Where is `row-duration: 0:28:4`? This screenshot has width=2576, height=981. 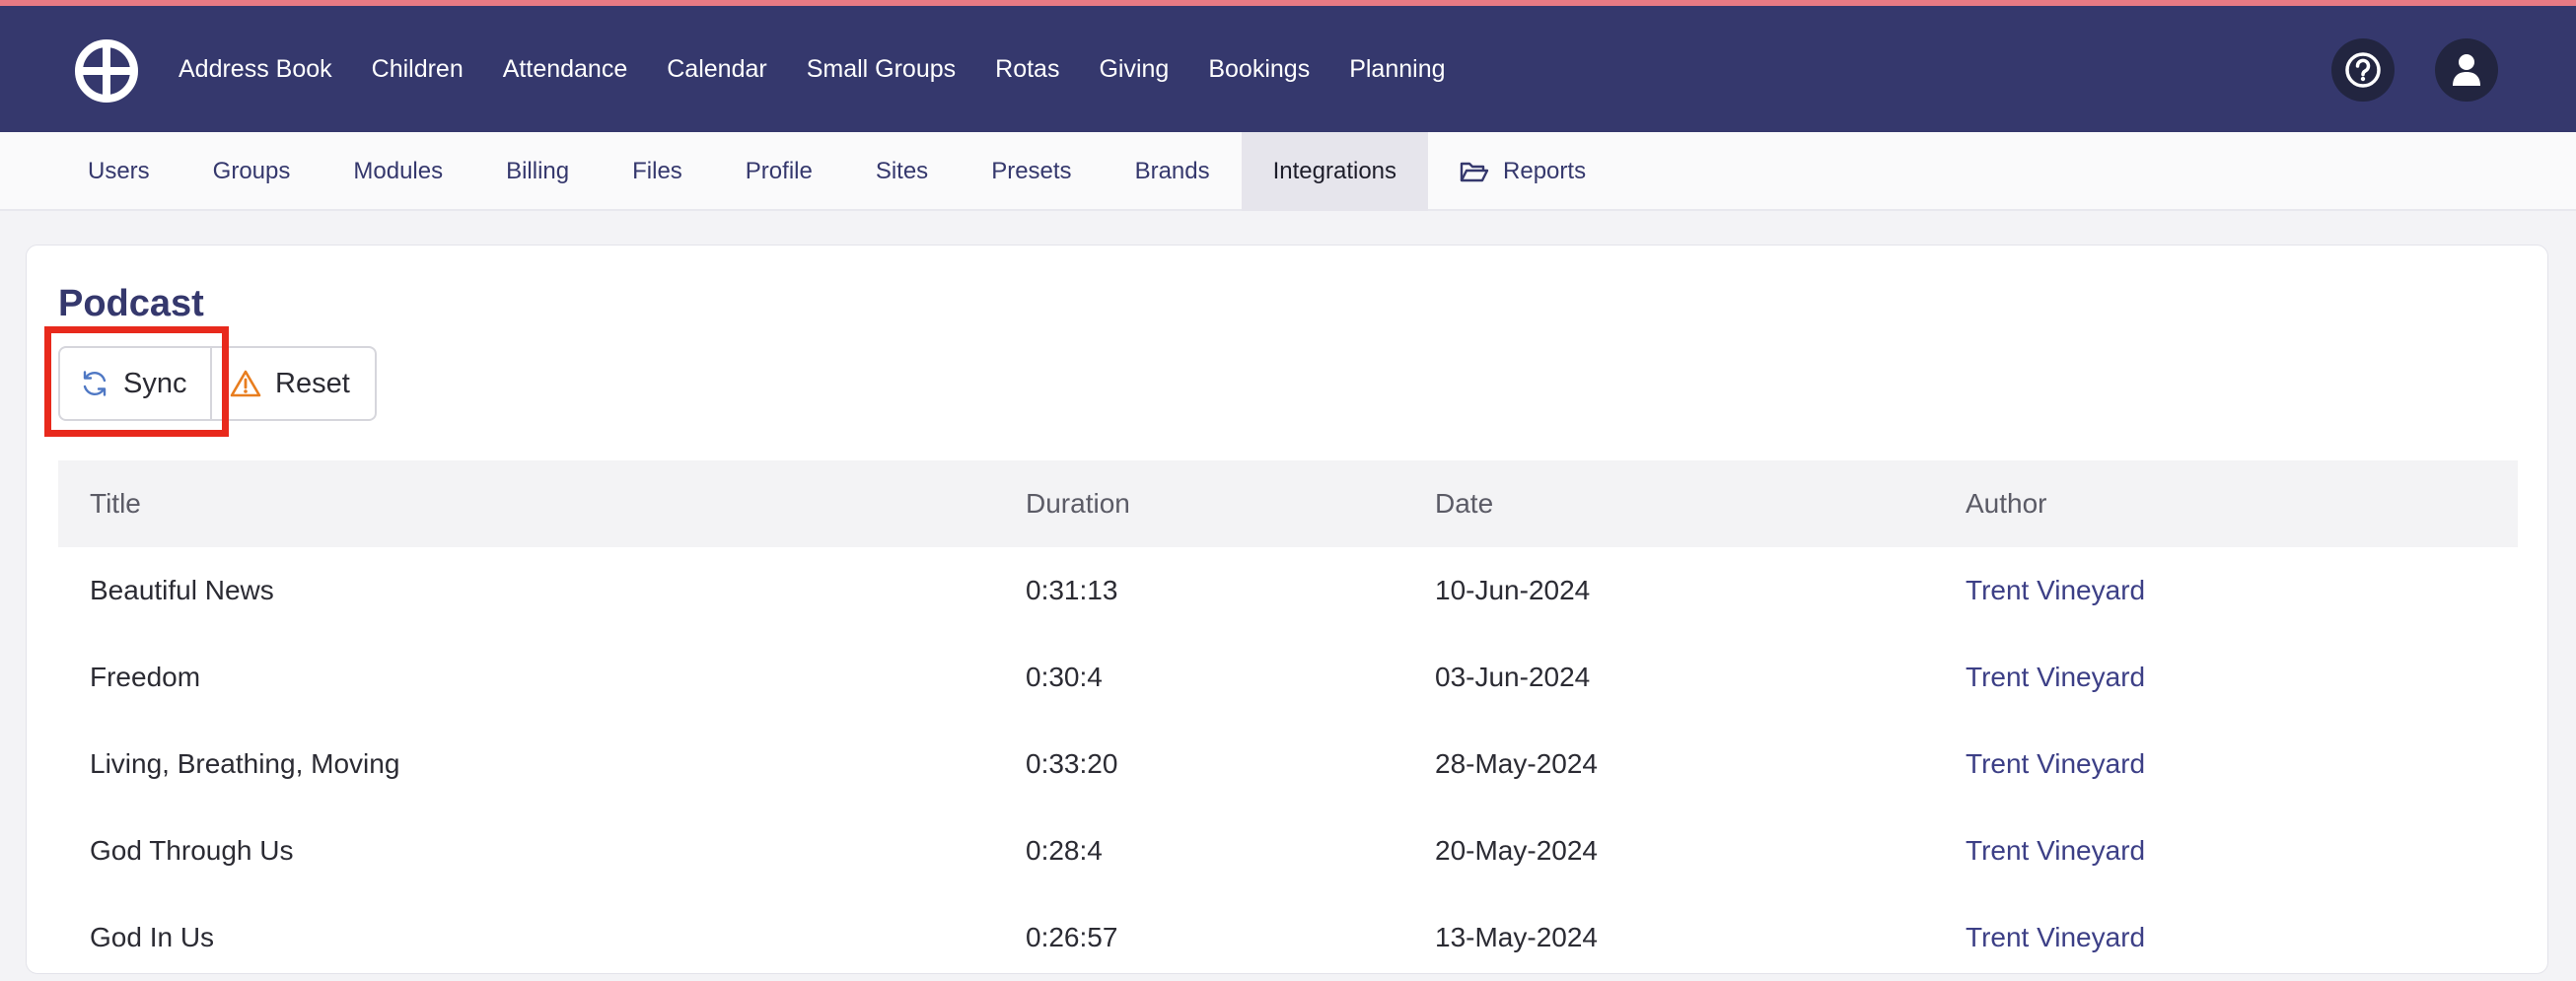 row-duration: 0:28:4 is located at coordinates (1064, 850).